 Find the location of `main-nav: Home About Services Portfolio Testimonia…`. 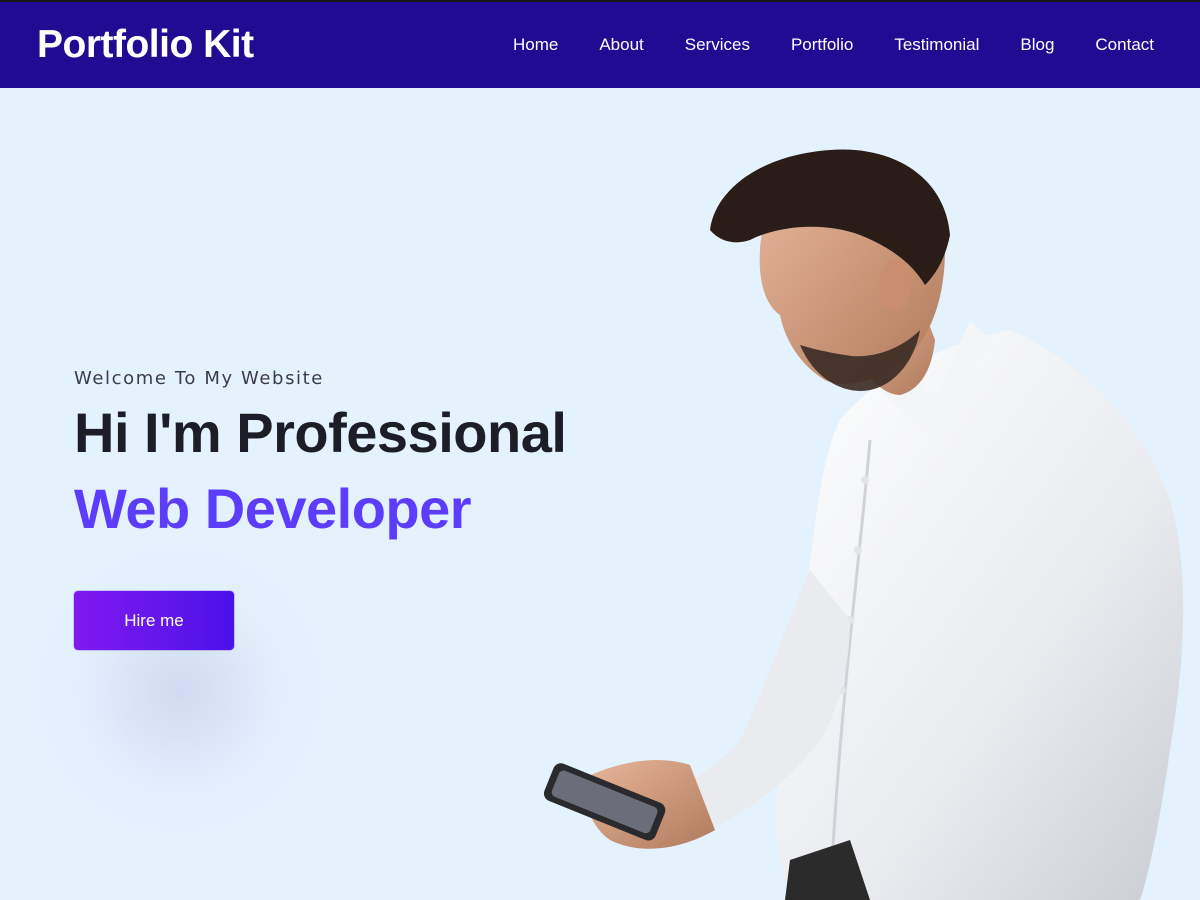

main-nav: Home About Services Portfolio Testimonia… is located at coordinates (833, 45).